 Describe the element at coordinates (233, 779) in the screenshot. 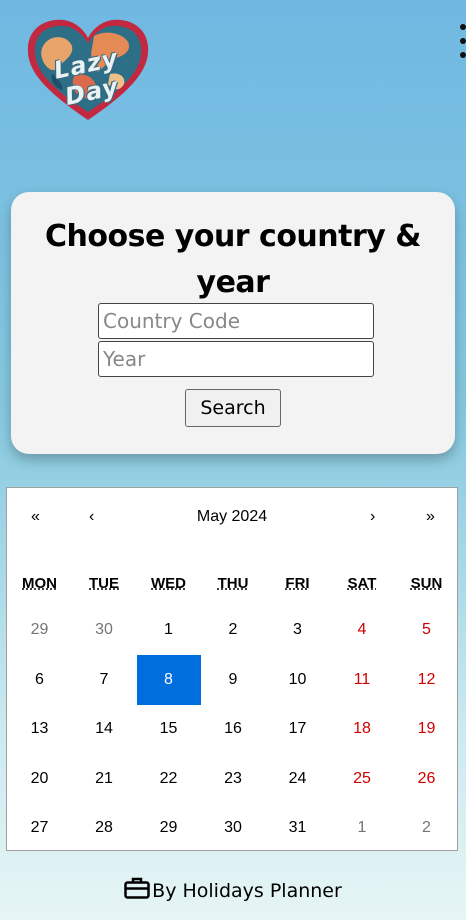

I see `calendar-day: 23` at that location.